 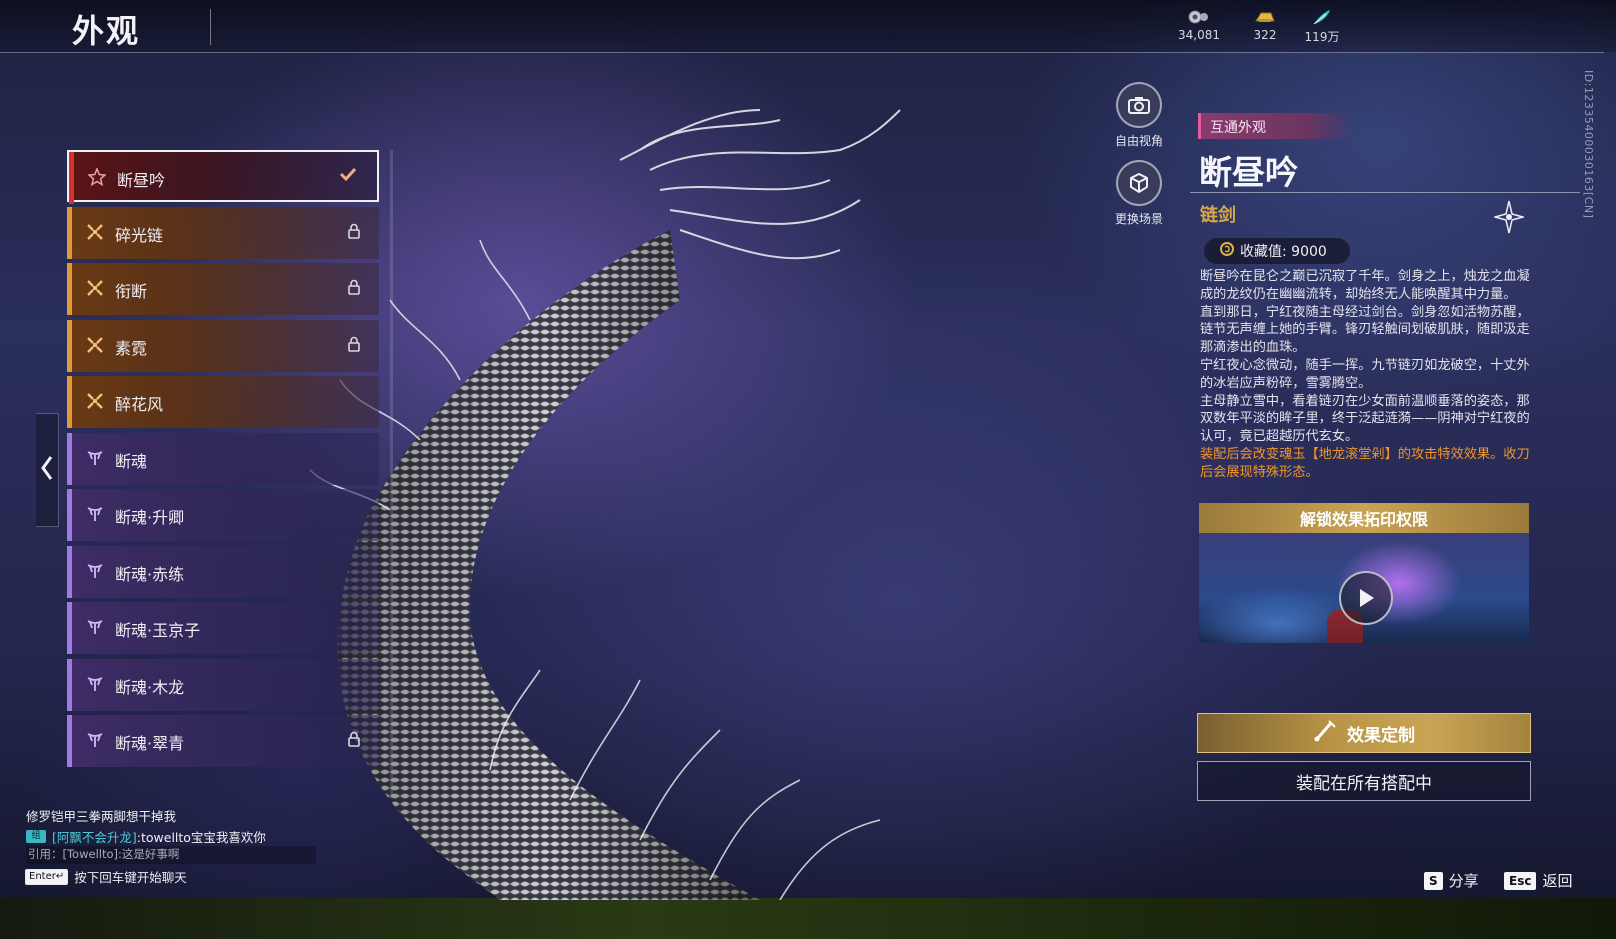 I want to click on team-tag-icon: 组, so click(x=36, y=836).